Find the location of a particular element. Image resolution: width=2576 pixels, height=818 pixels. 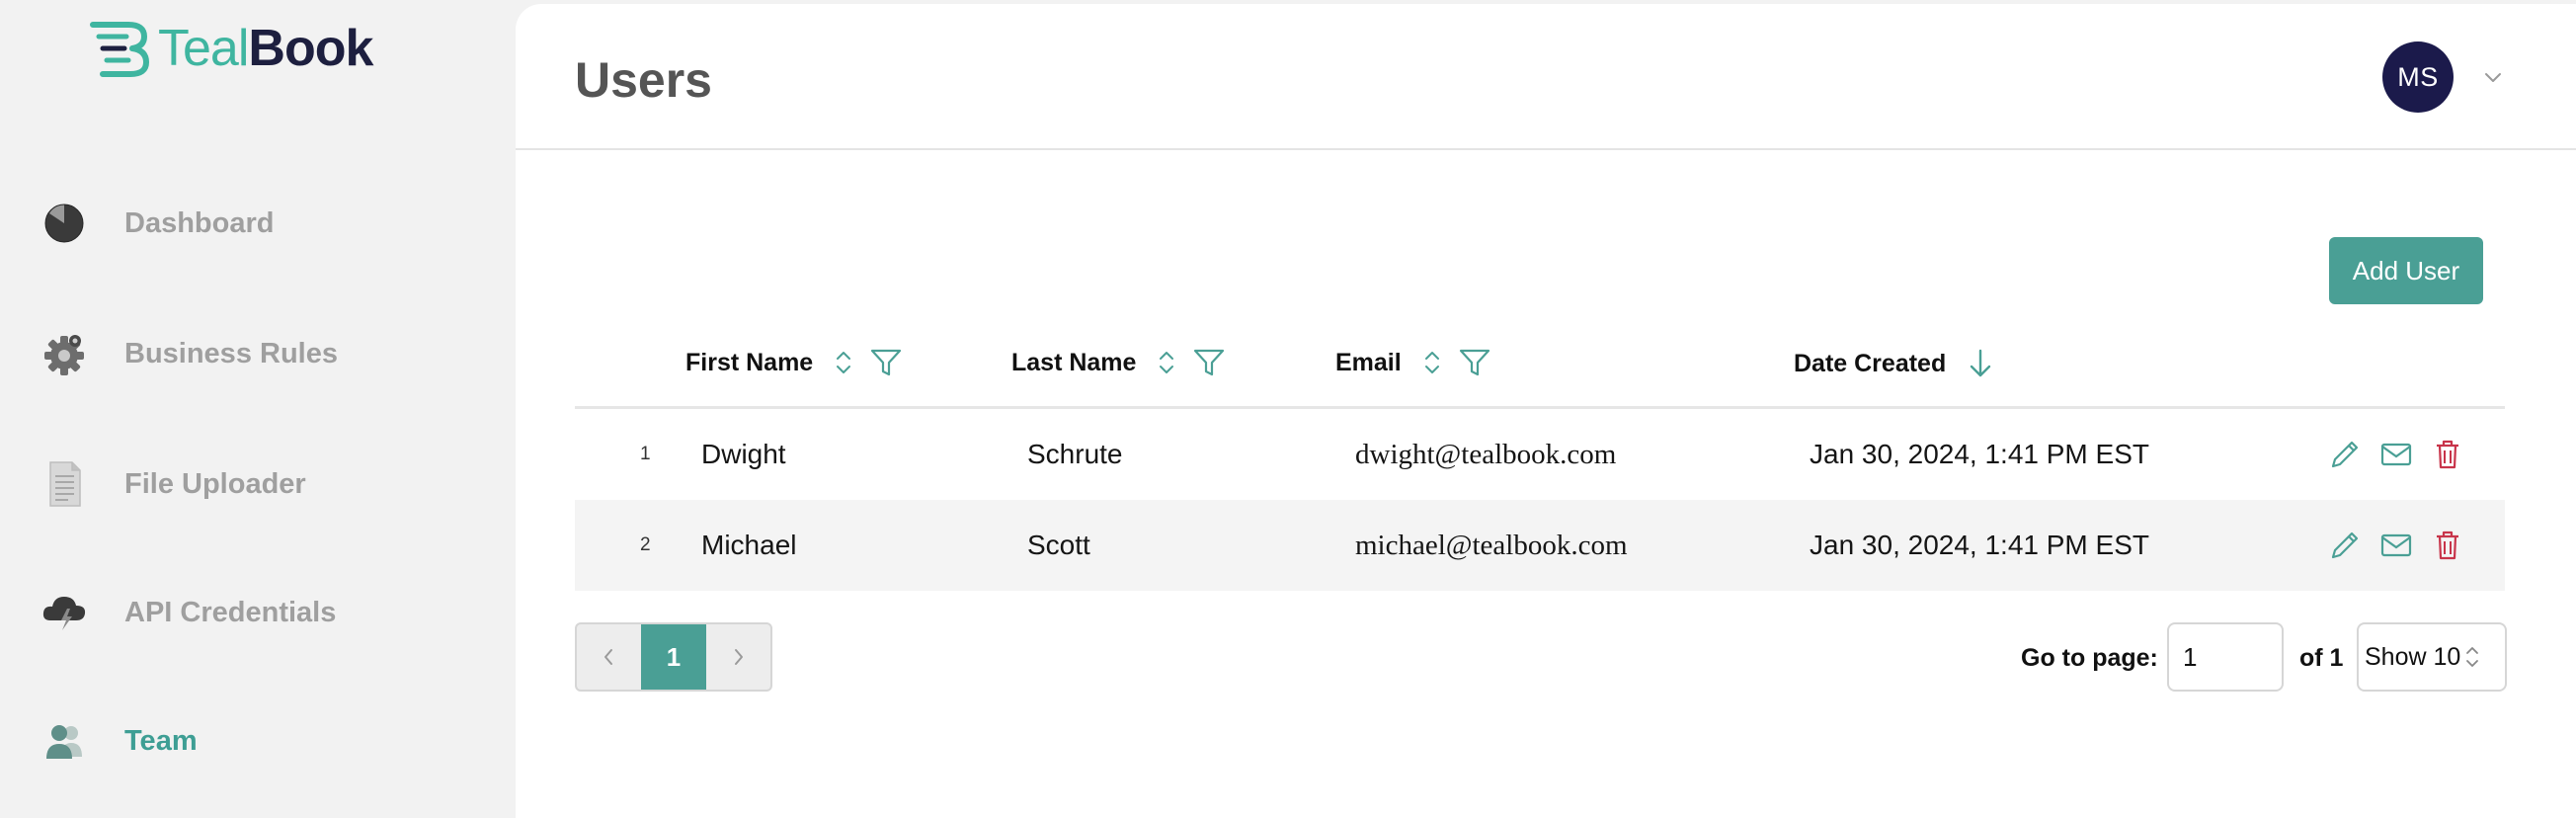

pagination: 1 is located at coordinates (673, 657).